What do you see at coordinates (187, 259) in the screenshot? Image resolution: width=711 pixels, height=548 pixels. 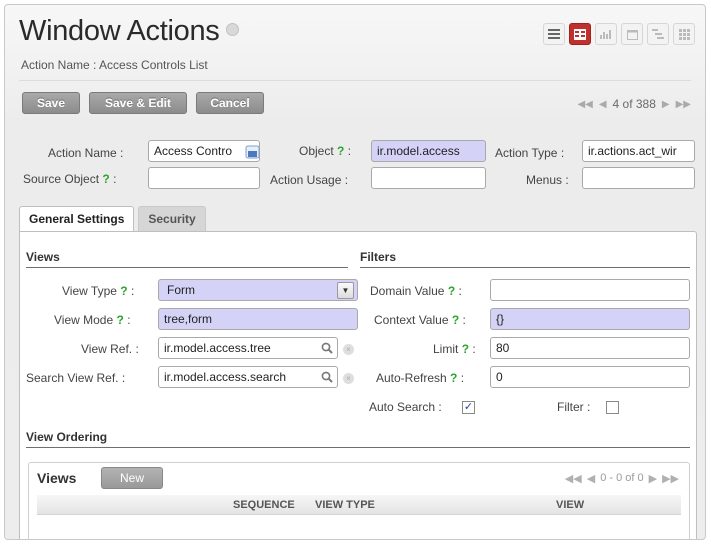 I see `views-section-title: Views` at bounding box center [187, 259].